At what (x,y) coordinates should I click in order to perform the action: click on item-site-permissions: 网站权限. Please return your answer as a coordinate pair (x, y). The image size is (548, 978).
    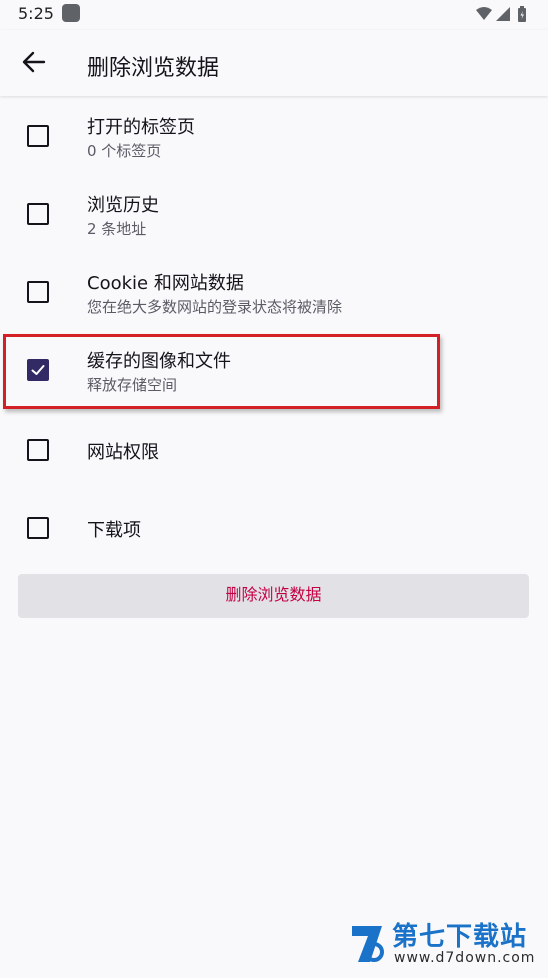
    Looking at the image, I should click on (274, 449).